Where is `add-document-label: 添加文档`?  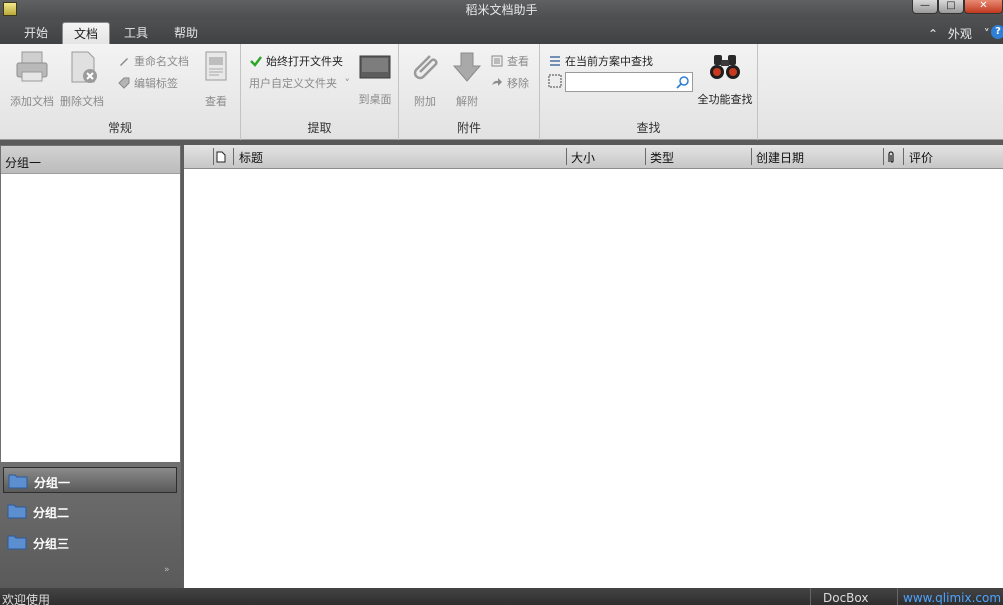 add-document-label: 添加文档 is located at coordinates (32, 101).